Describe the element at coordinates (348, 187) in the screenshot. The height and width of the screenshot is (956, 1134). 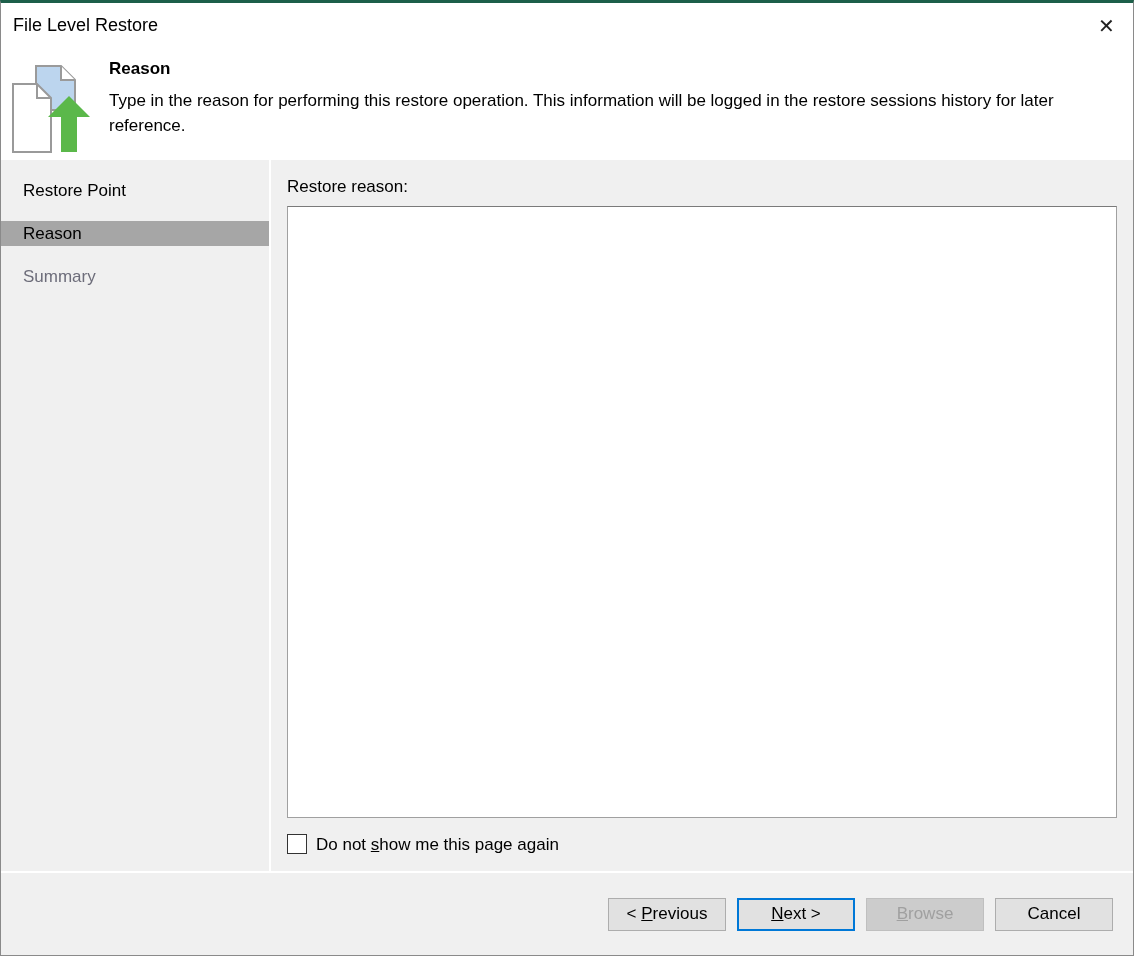
I see `field-label: Restore reason:` at that location.